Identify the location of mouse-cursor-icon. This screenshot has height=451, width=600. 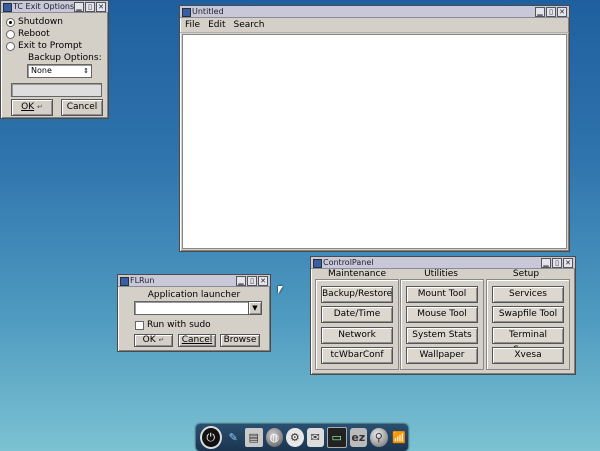
(280, 290).